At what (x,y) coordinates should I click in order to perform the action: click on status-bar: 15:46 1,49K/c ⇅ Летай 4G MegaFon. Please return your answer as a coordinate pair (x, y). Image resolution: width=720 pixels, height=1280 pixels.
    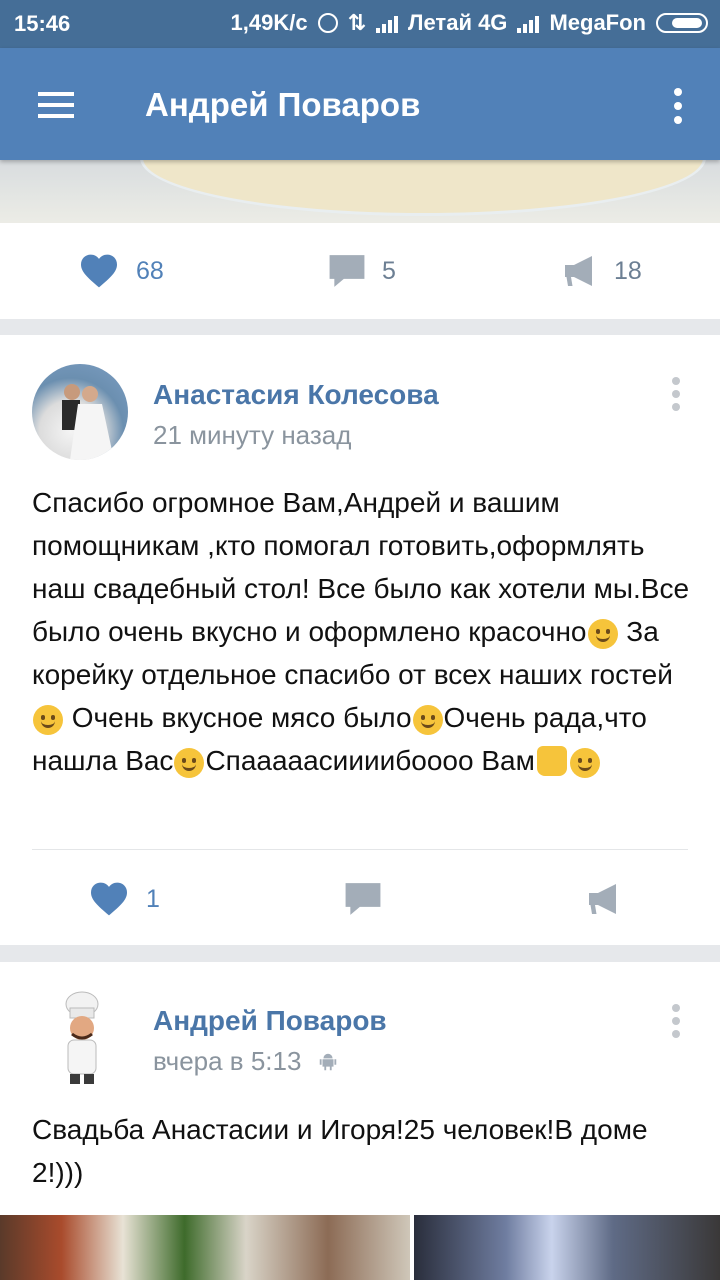
    Looking at the image, I should click on (360, 24).